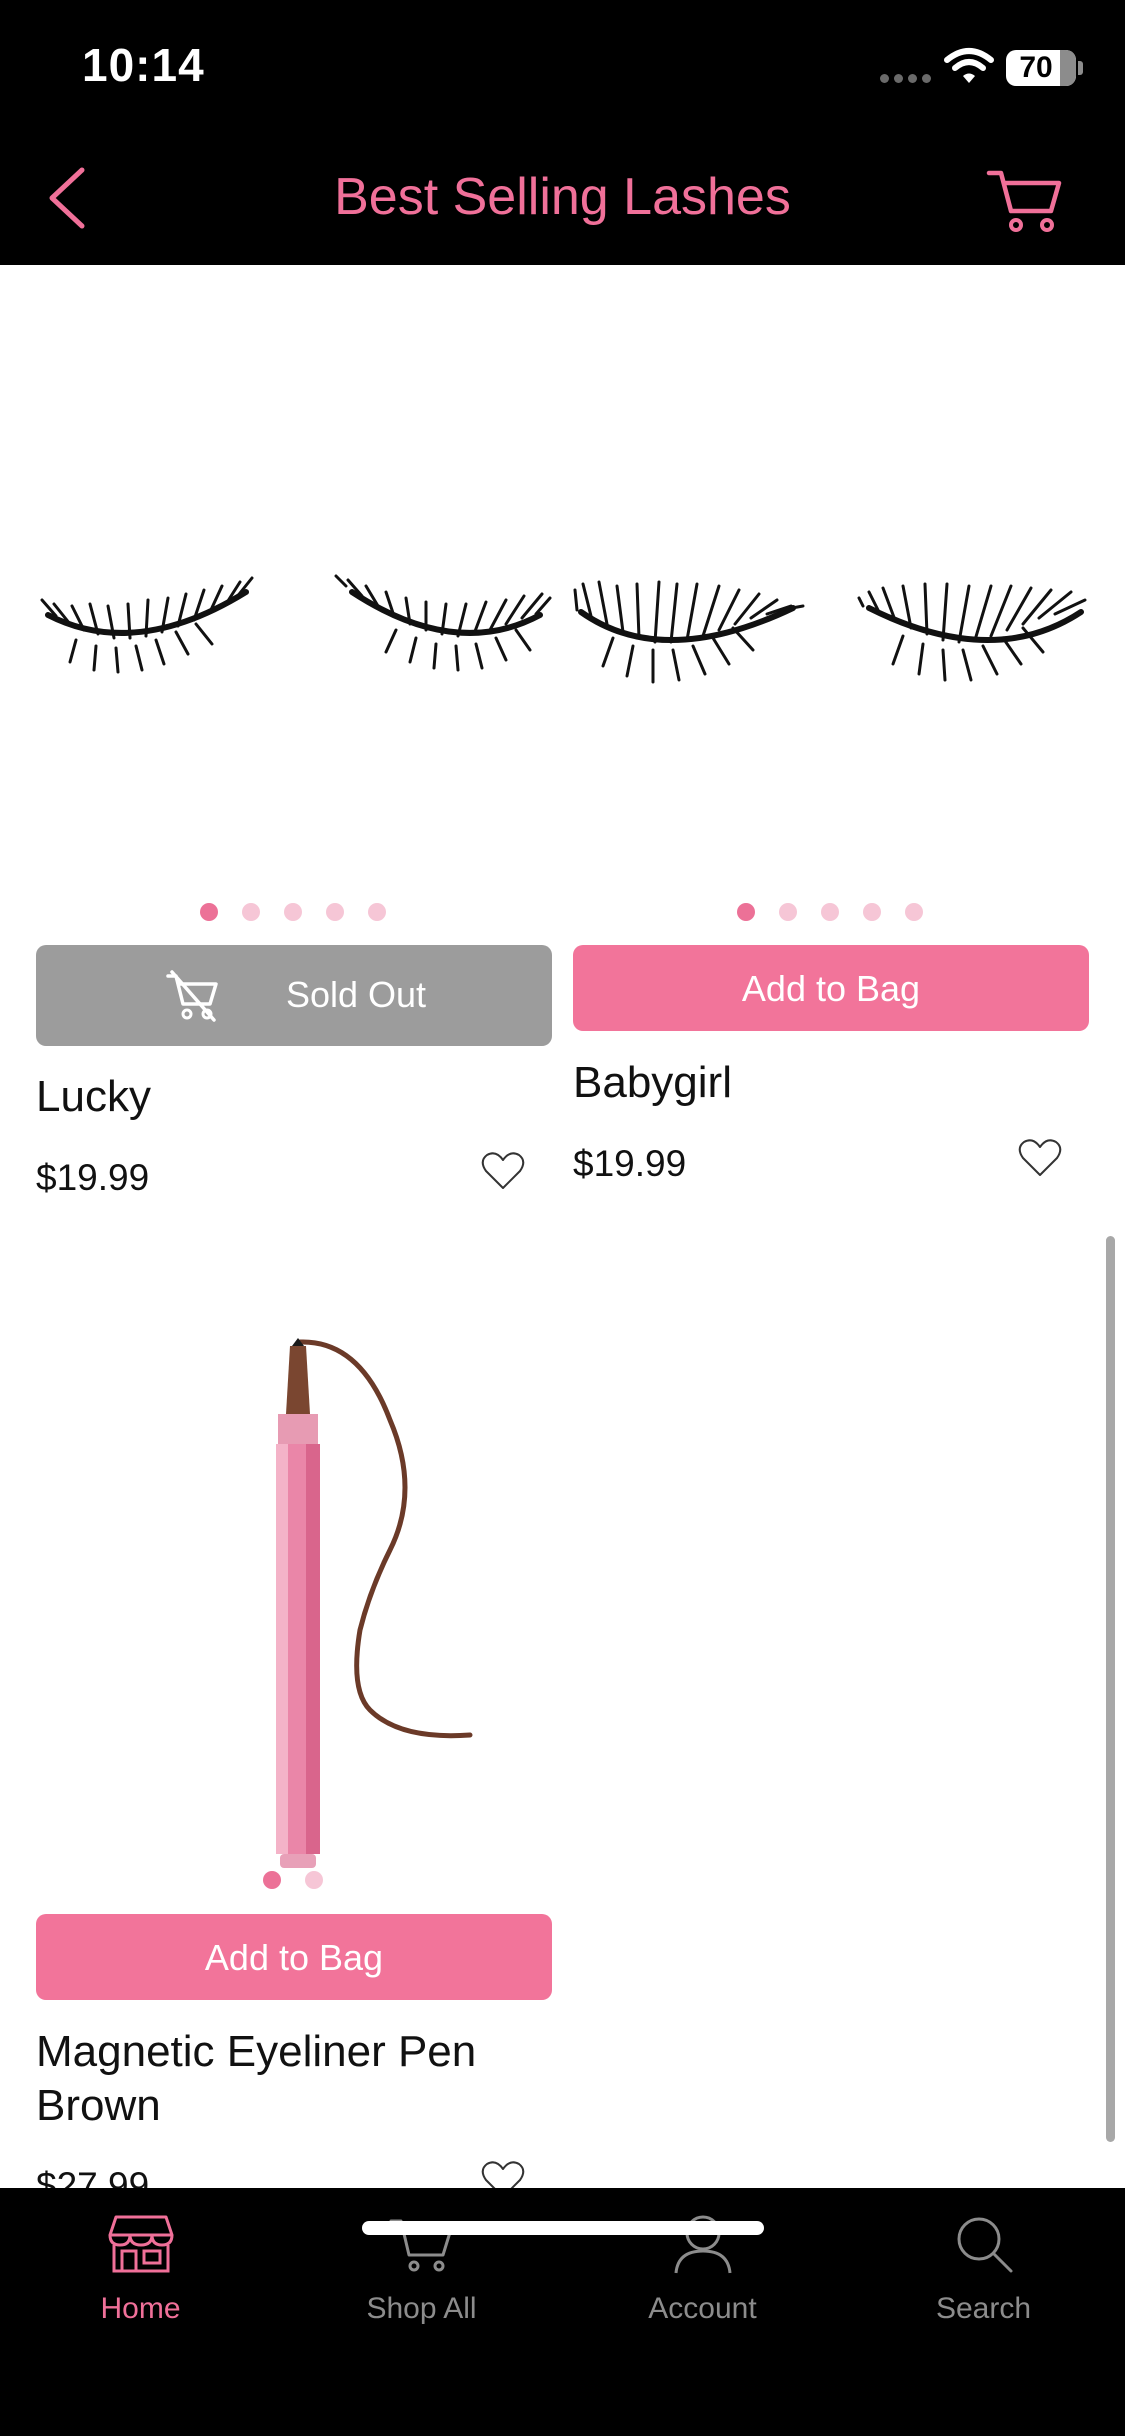 Image resolution: width=1125 pixels, height=2436 pixels. What do you see at coordinates (562, 65) in the screenshot?
I see `status-bar: 10:14 70` at bounding box center [562, 65].